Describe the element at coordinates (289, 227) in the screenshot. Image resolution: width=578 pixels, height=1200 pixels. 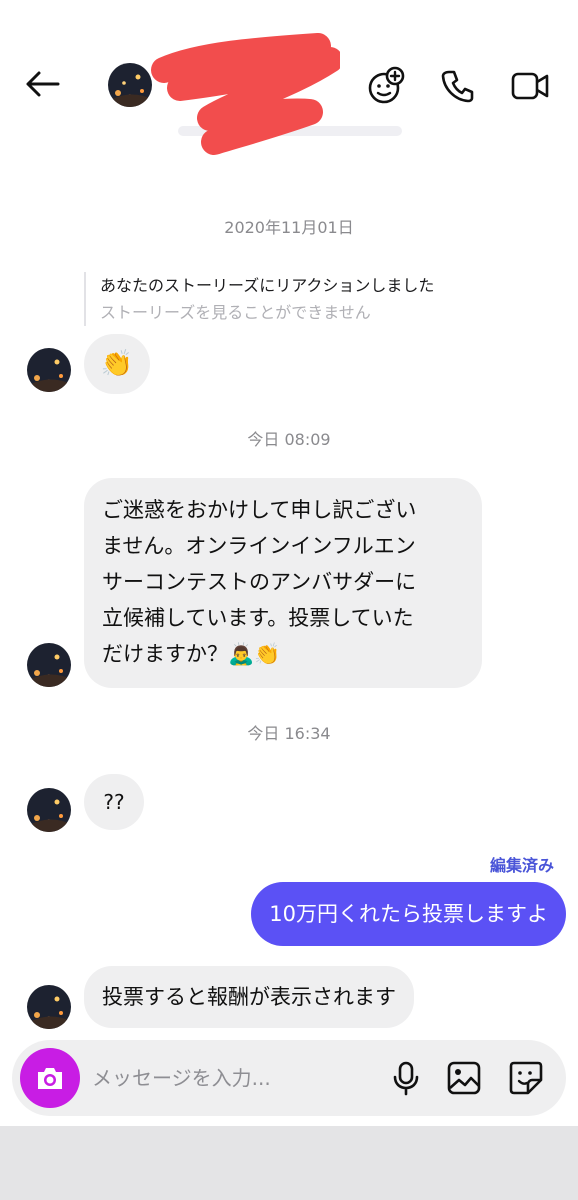
I see `date-separator: 2020年11月01日` at that location.